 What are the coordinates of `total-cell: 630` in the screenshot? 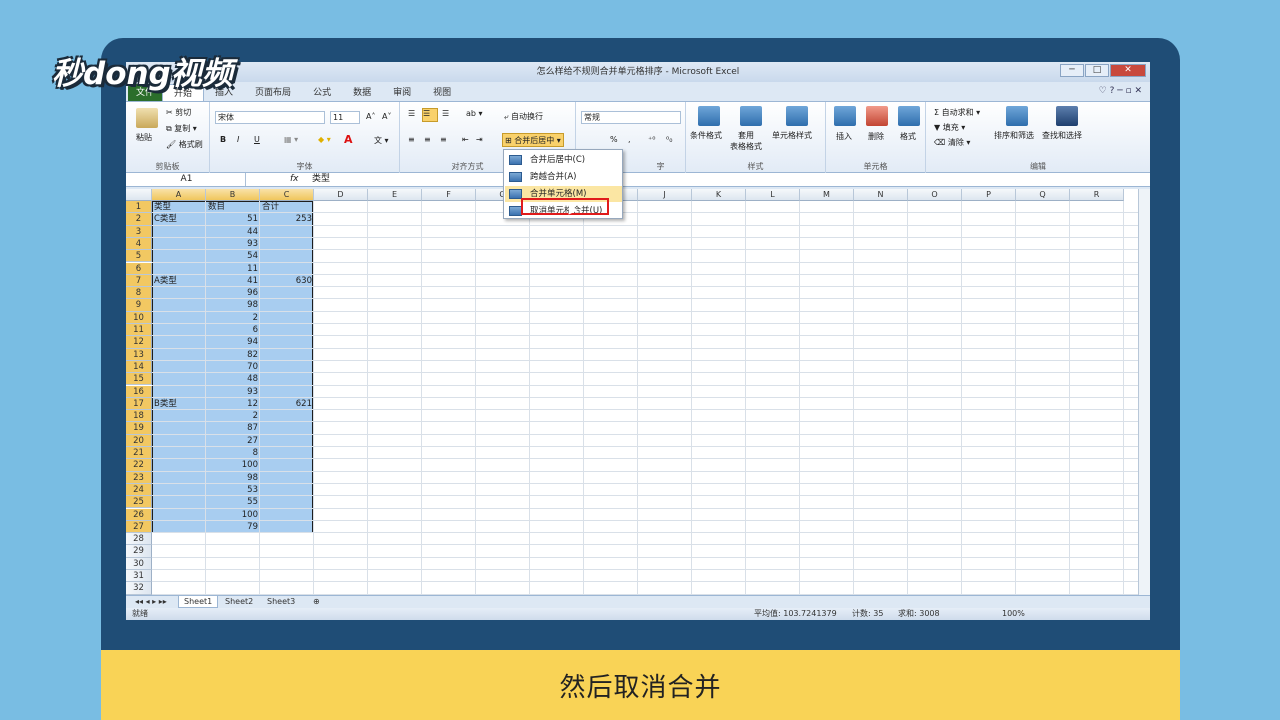 It's located at (287, 281).